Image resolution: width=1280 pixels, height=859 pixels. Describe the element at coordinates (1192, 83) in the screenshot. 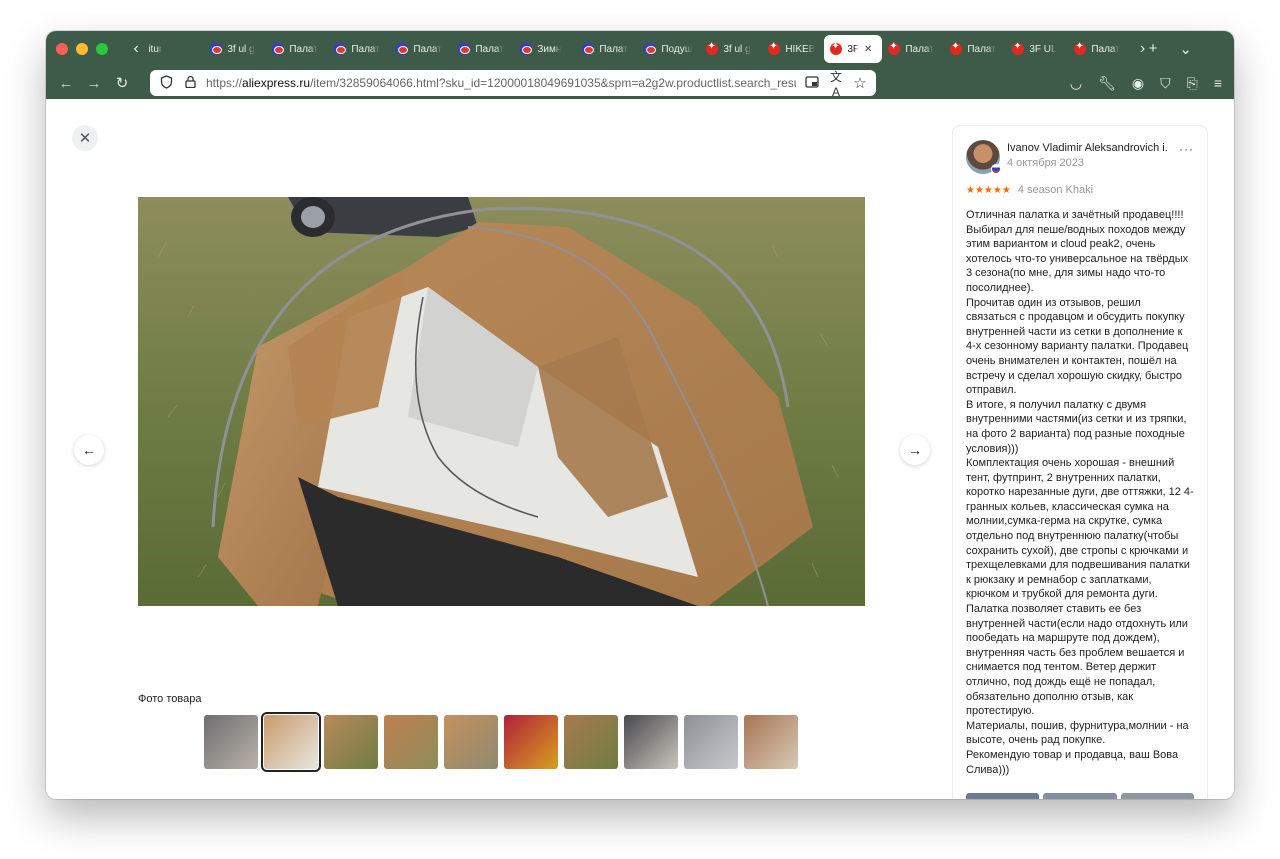

I see `extensions-icon: ⎘` at that location.